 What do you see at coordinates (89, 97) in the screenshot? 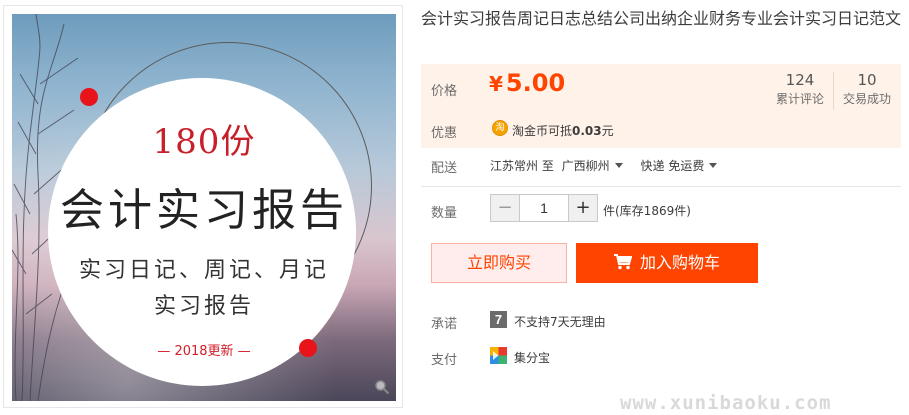
I see `red-dot-top` at bounding box center [89, 97].